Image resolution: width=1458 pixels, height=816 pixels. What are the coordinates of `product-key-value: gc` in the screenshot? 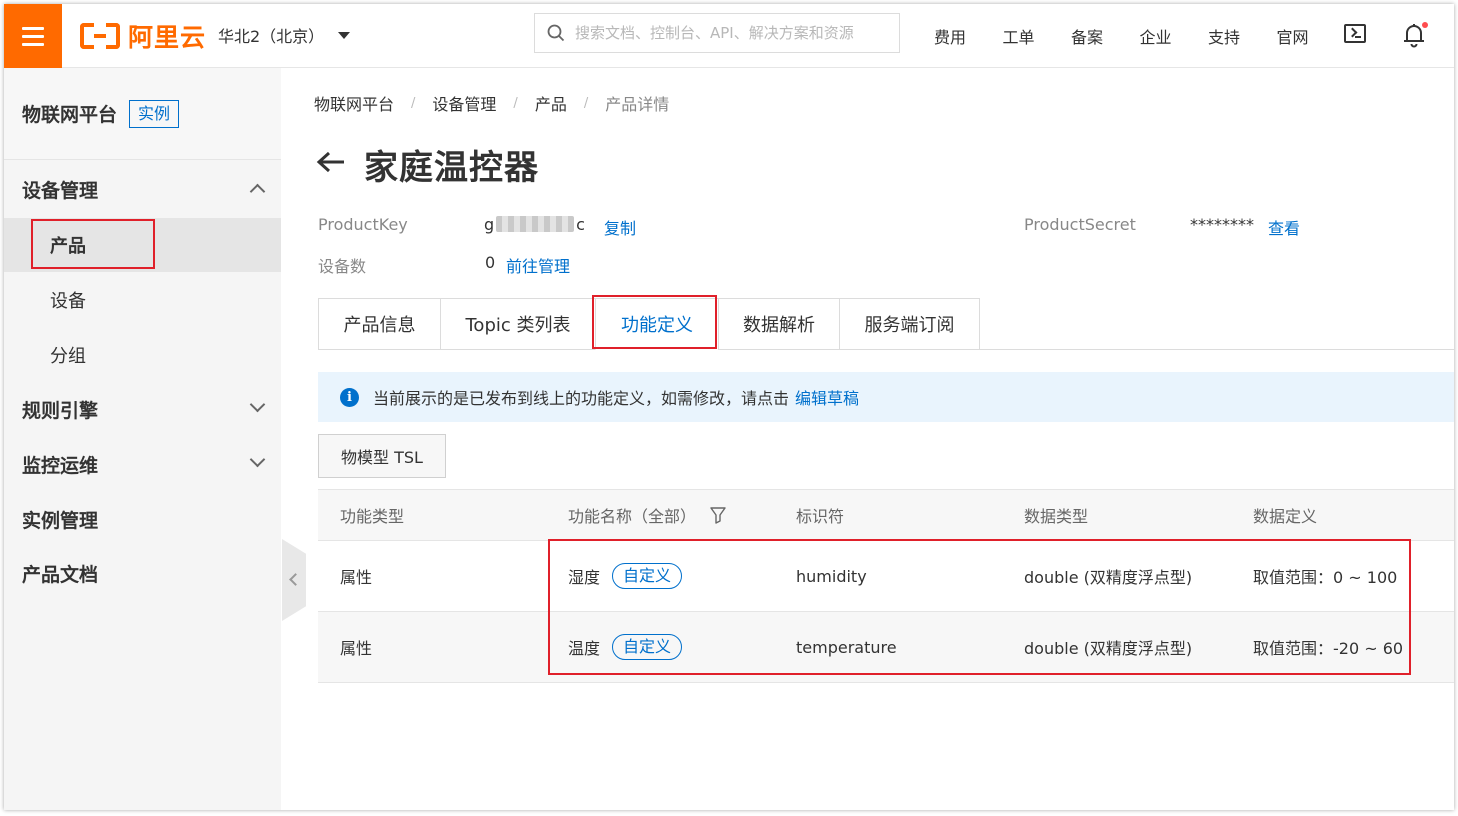 It's located at (534, 224).